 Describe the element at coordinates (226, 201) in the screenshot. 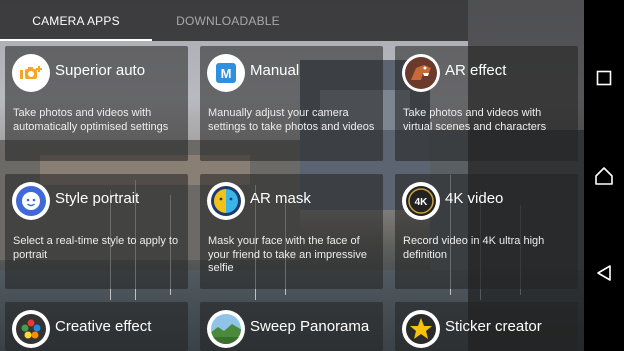

I see `ar-mask-face-icon` at that location.